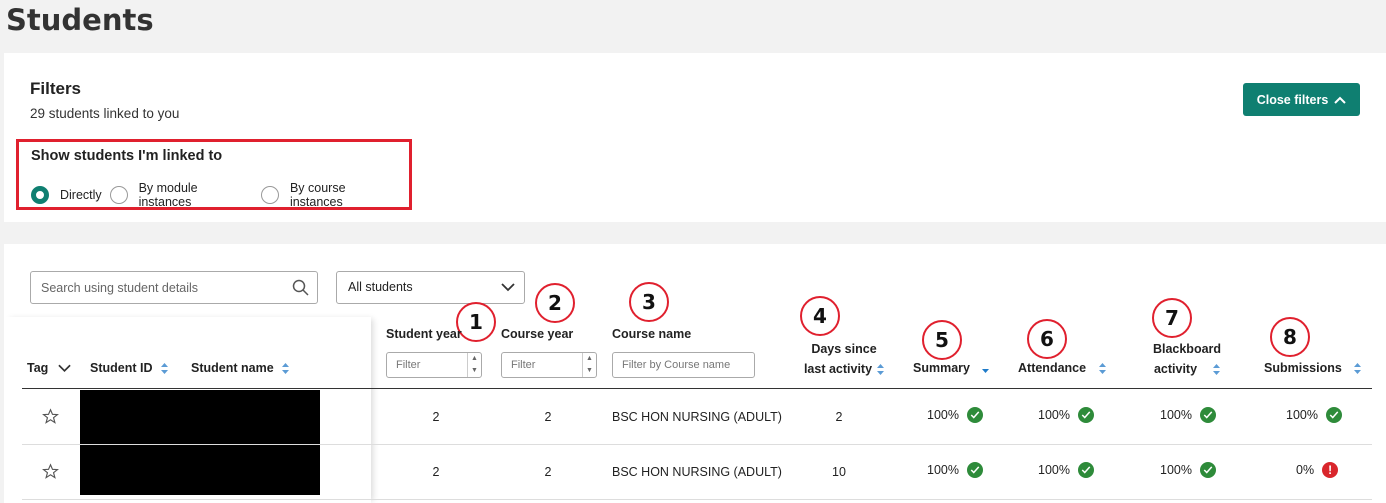 This screenshot has height=503, width=1386. I want to click on column-header-days-line1: Days since, so click(844, 349).